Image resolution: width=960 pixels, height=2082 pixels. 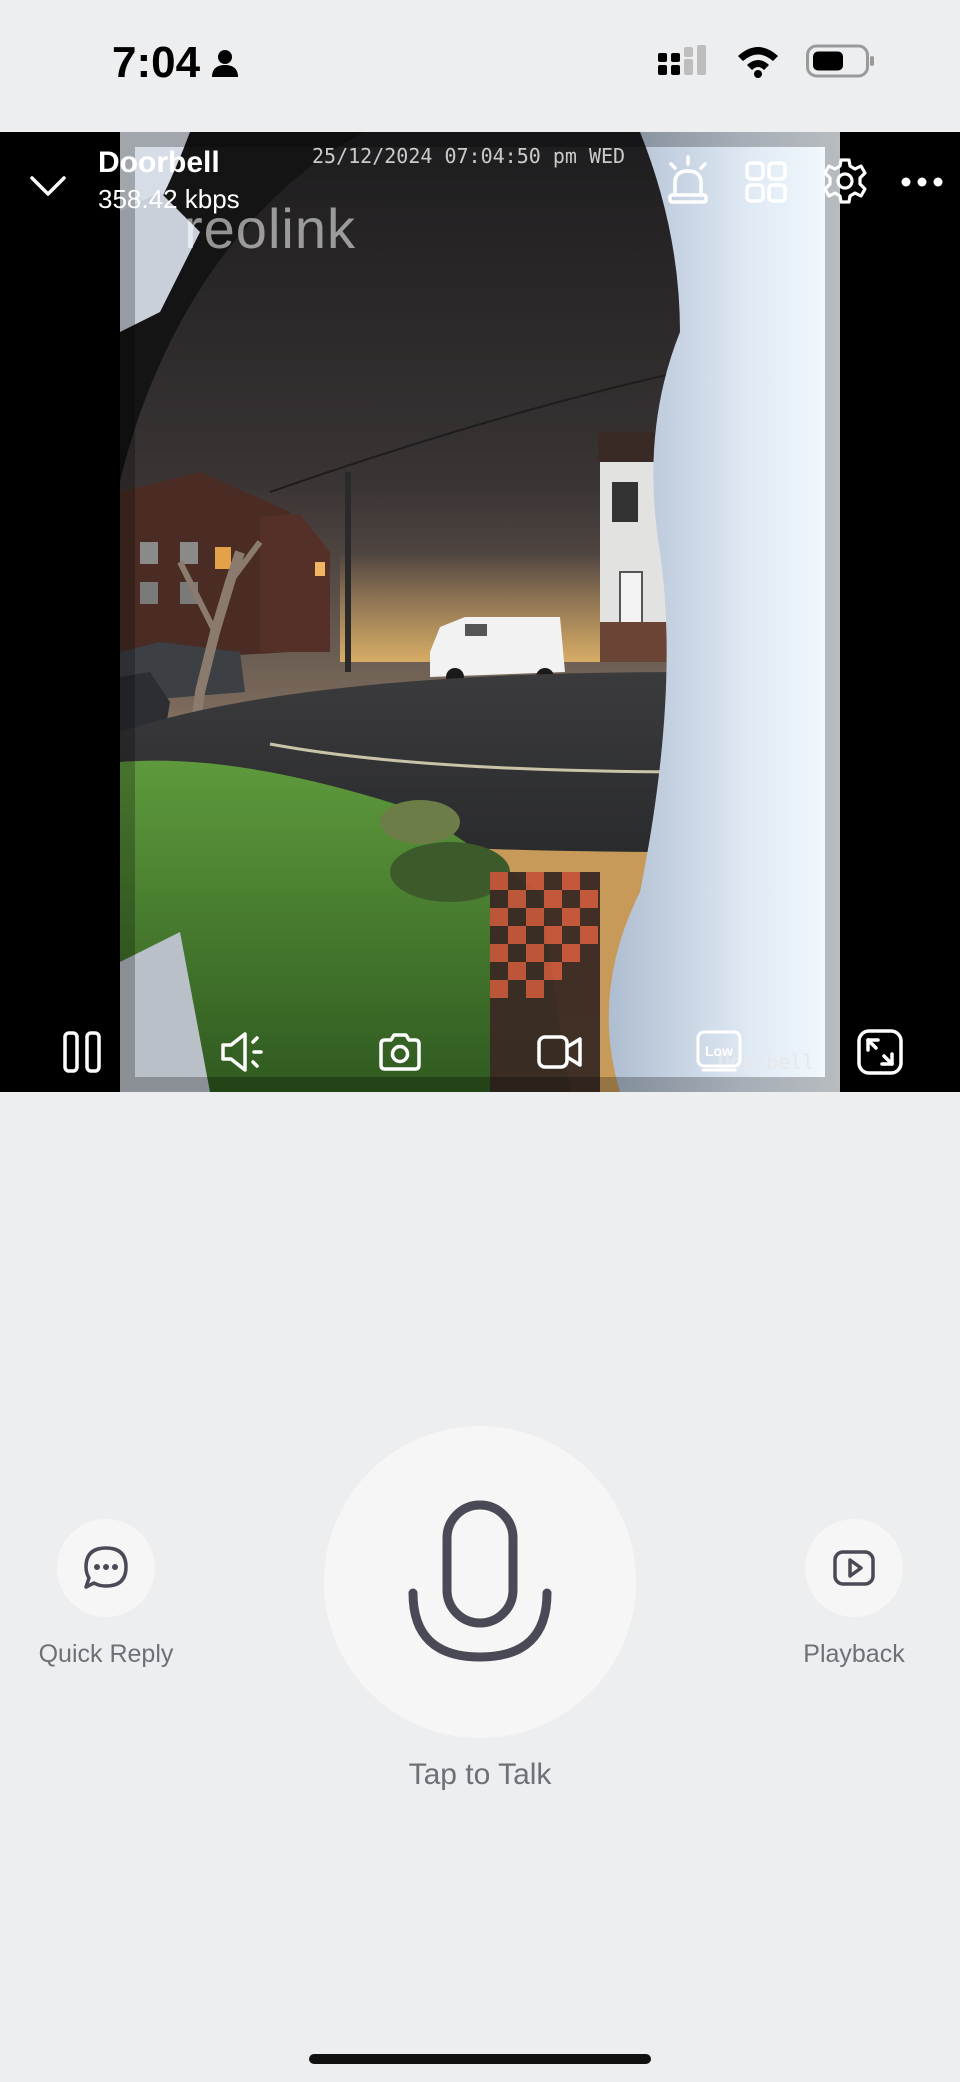 I want to click on status-indicators, so click(x=767, y=61).